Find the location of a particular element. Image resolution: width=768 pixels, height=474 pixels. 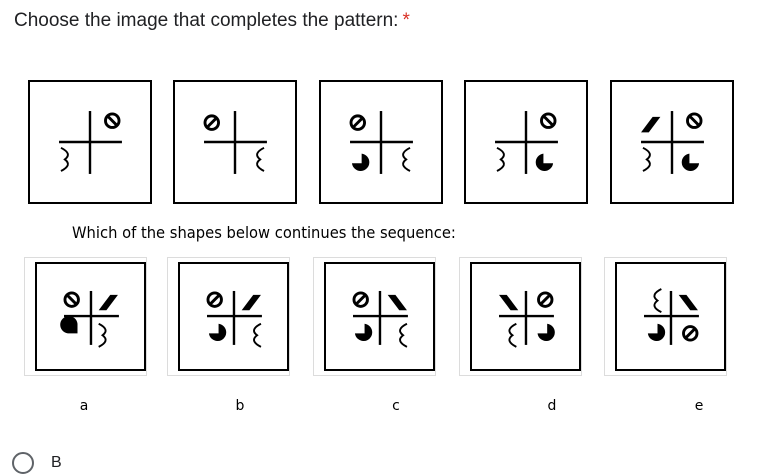

option-label-e: e is located at coordinates (699, 406).